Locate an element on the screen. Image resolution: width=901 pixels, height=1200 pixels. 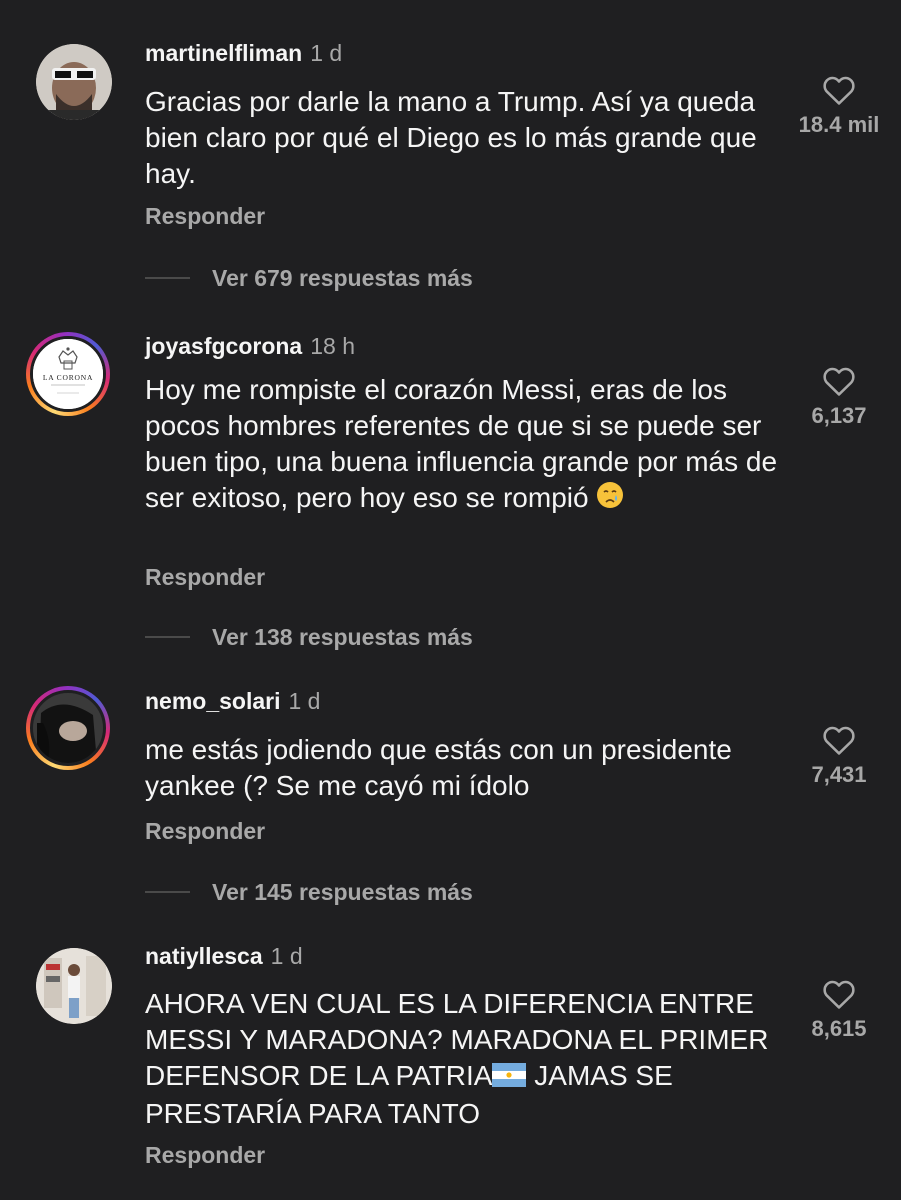
comment-header: natiyllesca 1 d is located at coordinates (224, 956).